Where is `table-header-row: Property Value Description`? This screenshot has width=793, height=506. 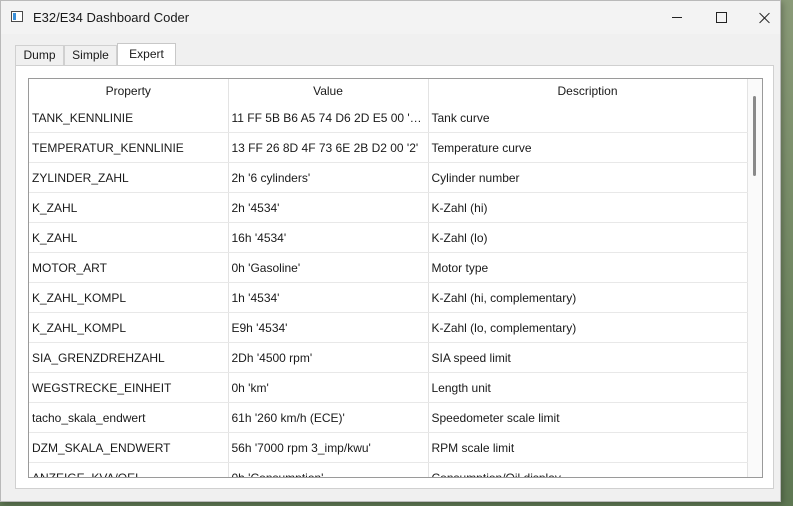
table-header-row: Property Value Description is located at coordinates (388, 91).